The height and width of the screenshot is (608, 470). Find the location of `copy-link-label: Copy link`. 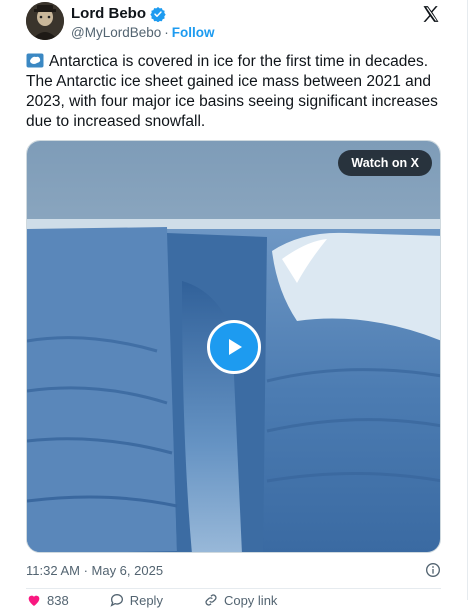

copy-link-label: Copy link is located at coordinates (250, 600).